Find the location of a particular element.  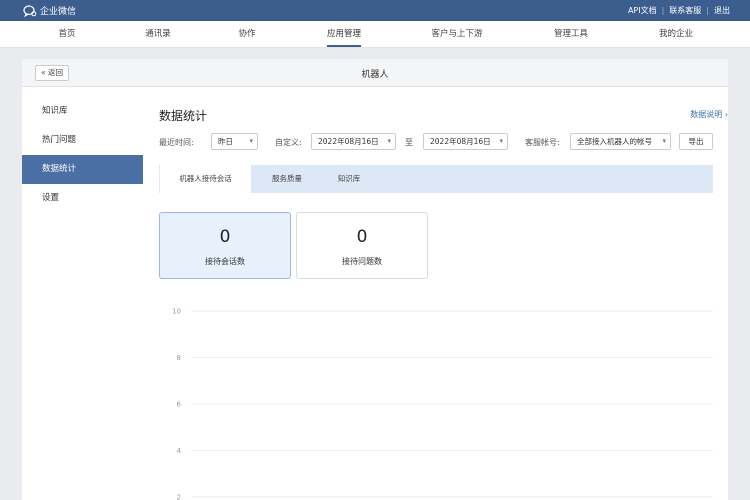

sidebar-item-hot-questions: 热门问题 is located at coordinates (82, 140).